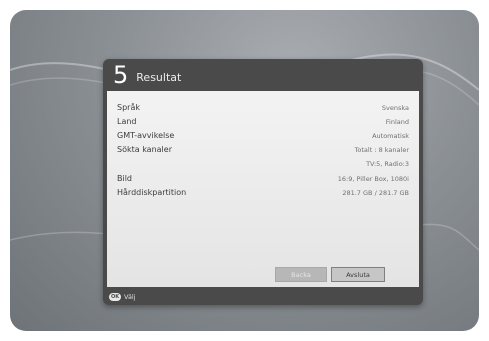  I want to click on row-value: Totalt : 8 kanaler, so click(381, 150).